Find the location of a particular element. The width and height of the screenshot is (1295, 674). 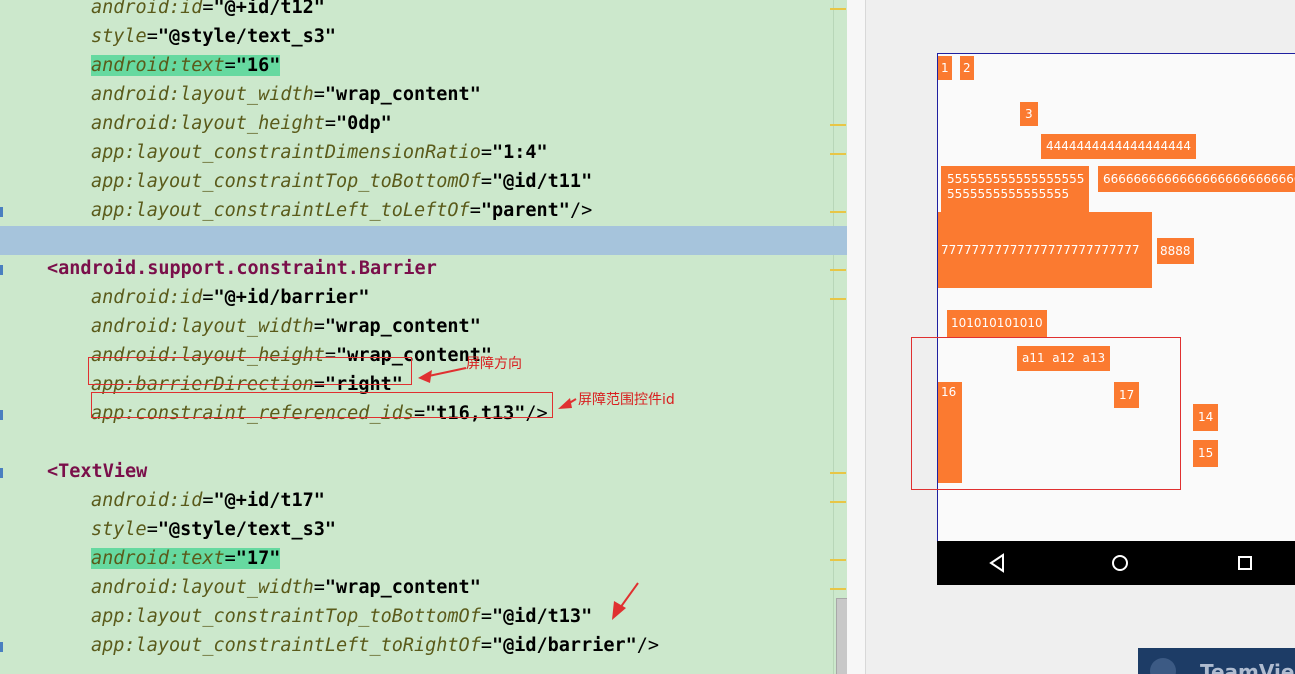

code-line: android:layout_height="0dp" is located at coordinates (416, 124).